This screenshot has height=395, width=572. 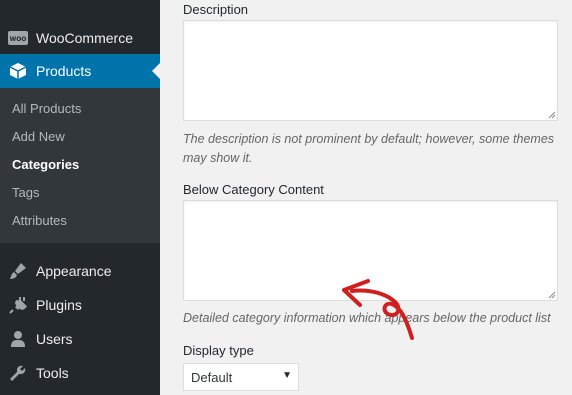 I want to click on menu-tools: Tools, so click(x=80, y=373).